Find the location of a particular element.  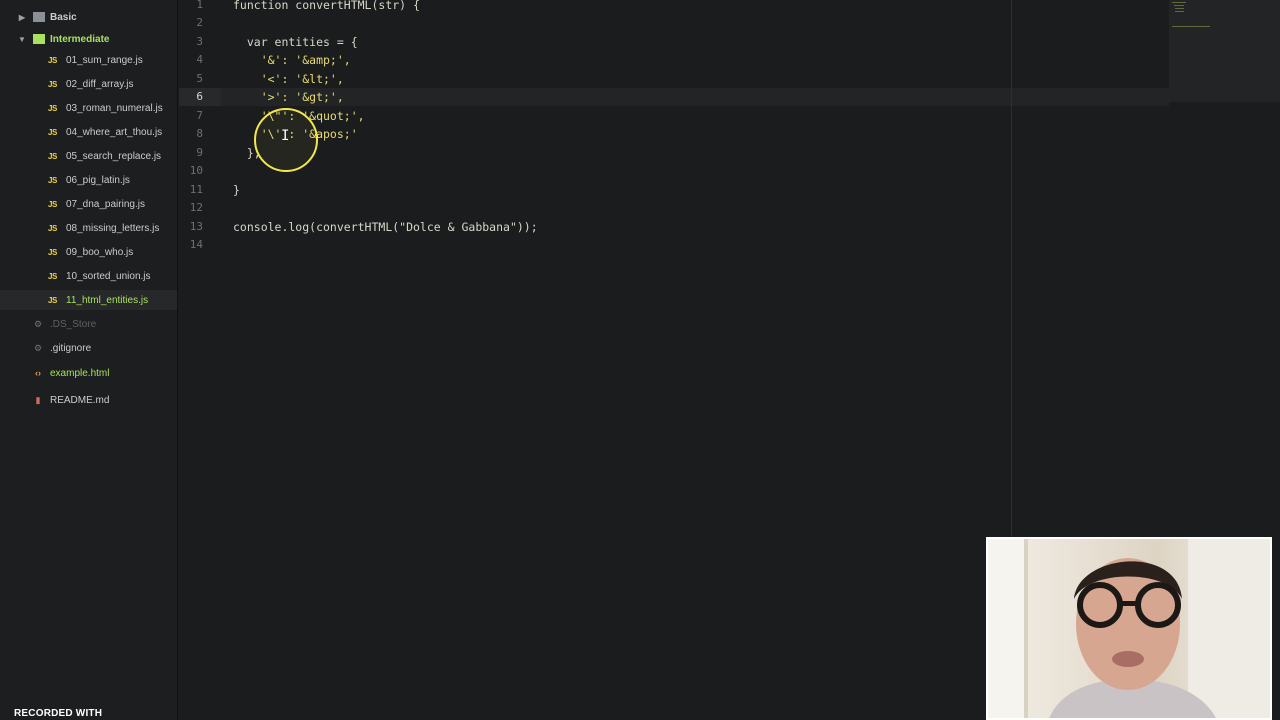

recorded-with-label: RECORDED WITH is located at coordinates (58, 713).